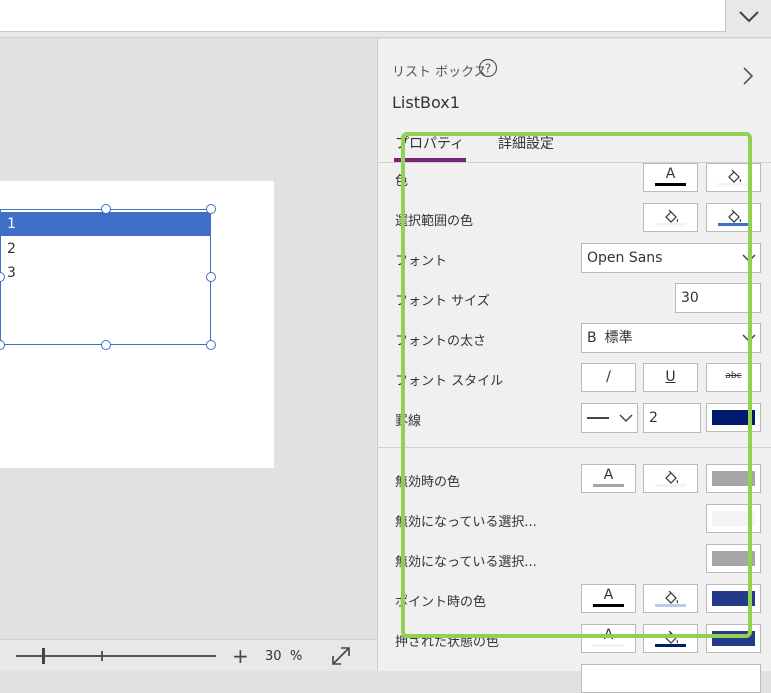  What do you see at coordinates (106, 249) in the screenshot?
I see `list-item: 2` at bounding box center [106, 249].